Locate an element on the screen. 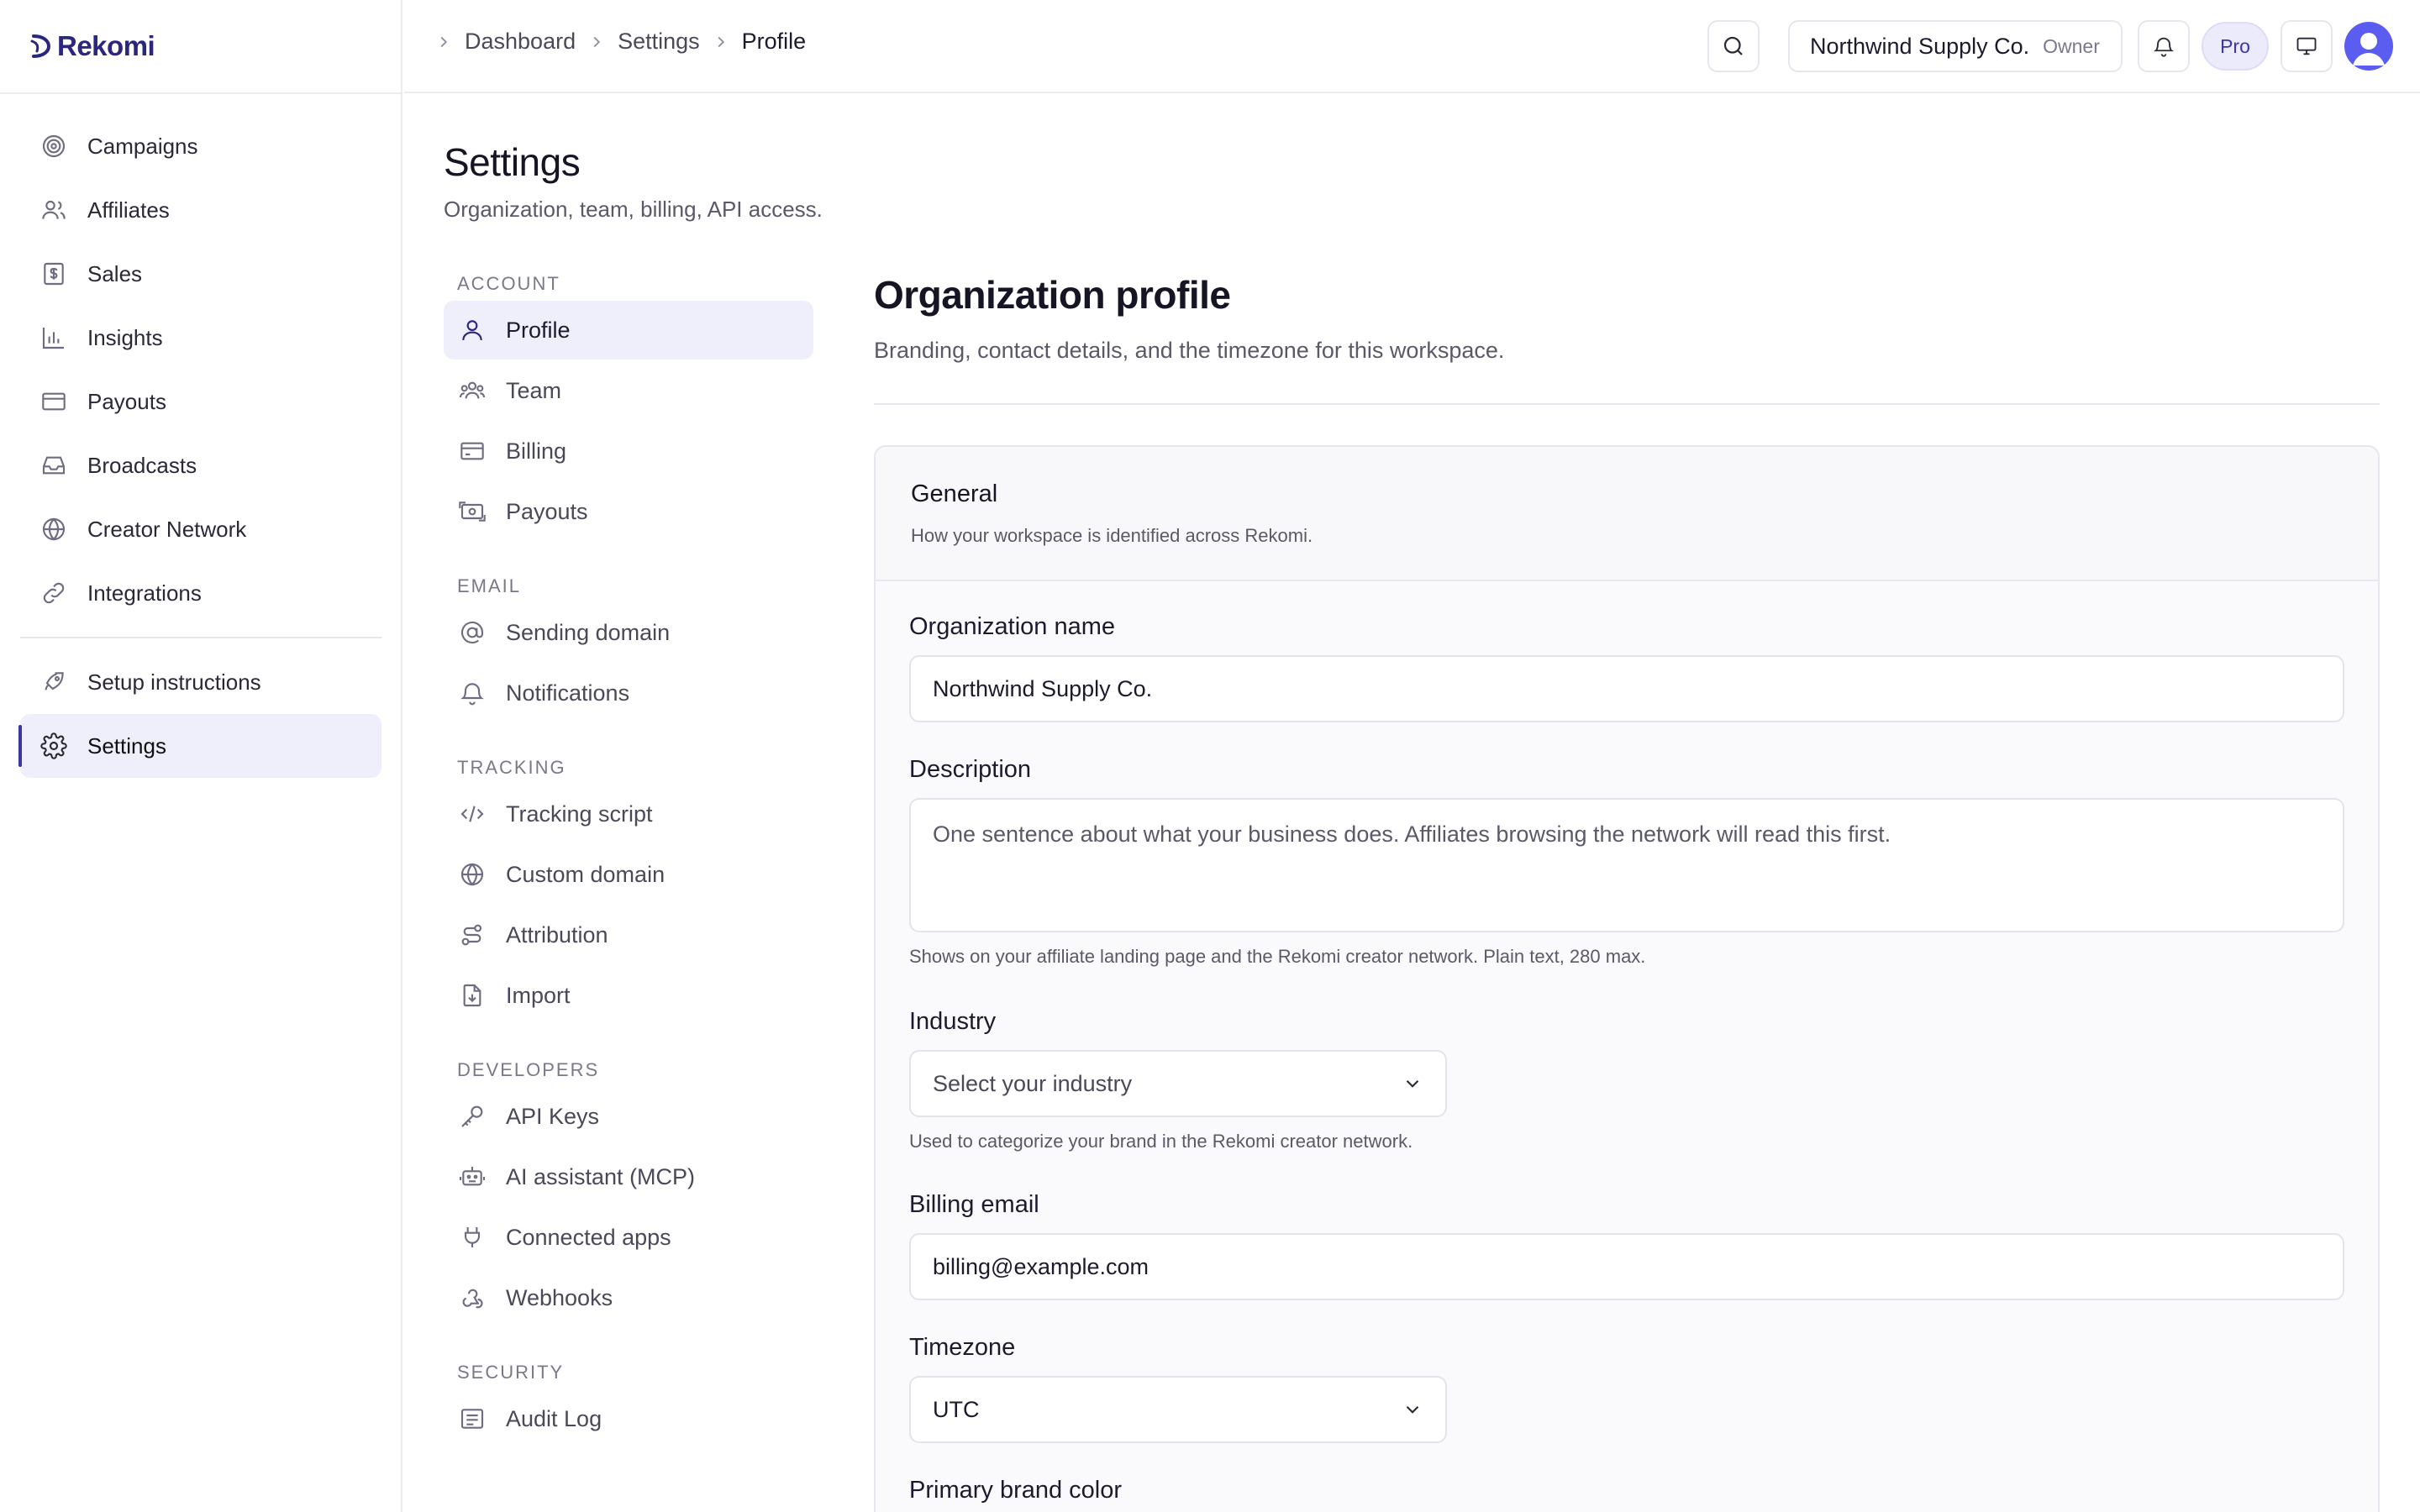 This screenshot has height=1512, width=2420. sidebar-item-setup-instructions: Setup instructions is located at coordinates (200, 682).